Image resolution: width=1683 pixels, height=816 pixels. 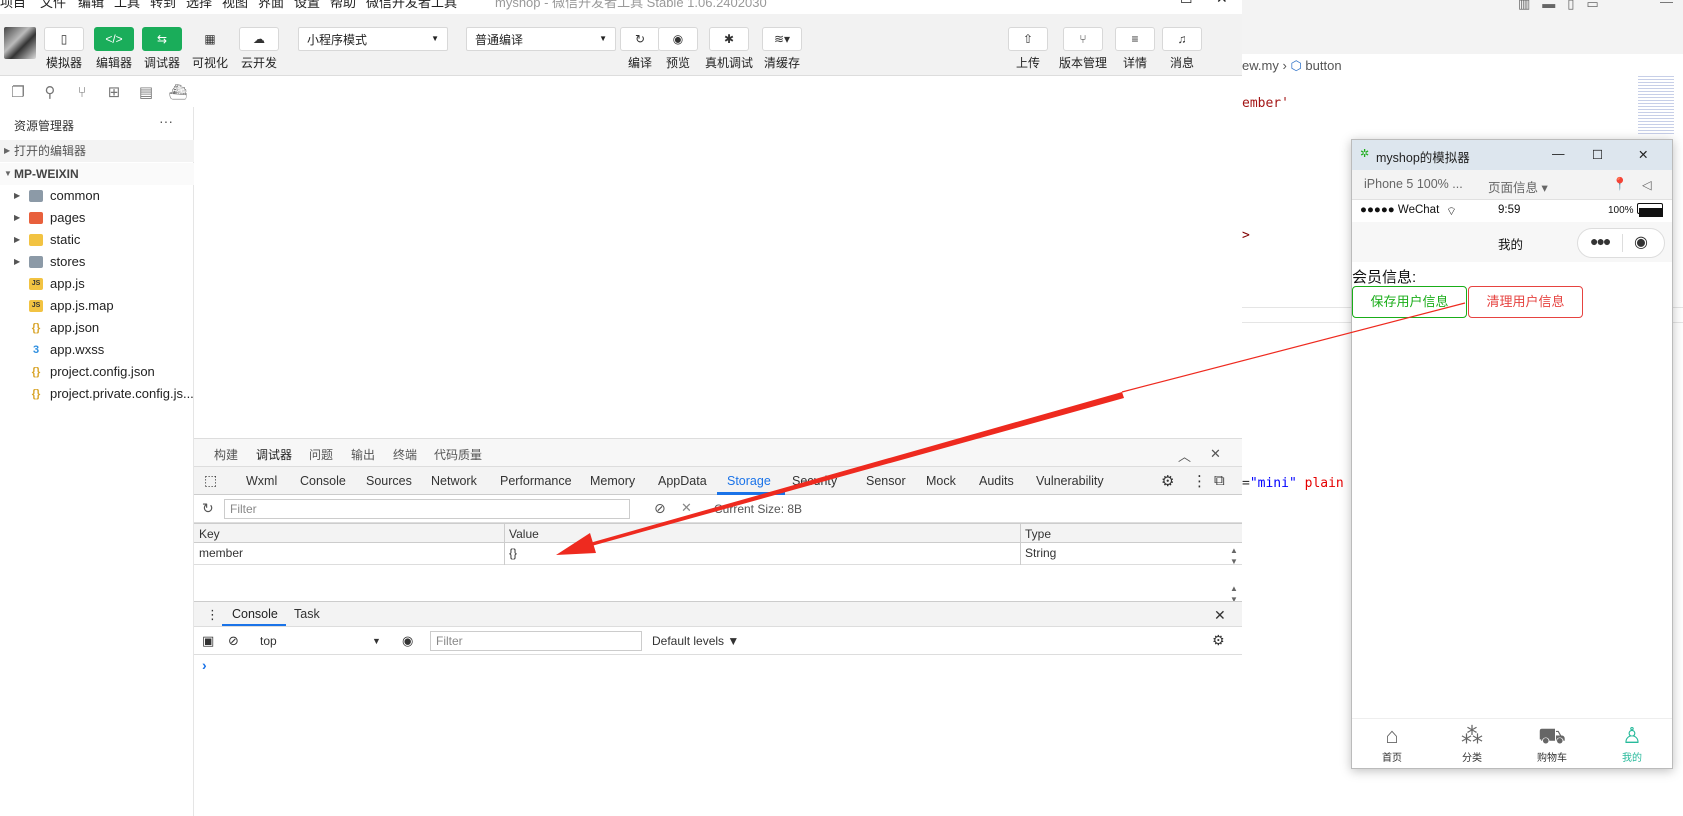 What do you see at coordinates (1597, 154) in the screenshot?
I see `maximize-icon: ☐` at bounding box center [1597, 154].